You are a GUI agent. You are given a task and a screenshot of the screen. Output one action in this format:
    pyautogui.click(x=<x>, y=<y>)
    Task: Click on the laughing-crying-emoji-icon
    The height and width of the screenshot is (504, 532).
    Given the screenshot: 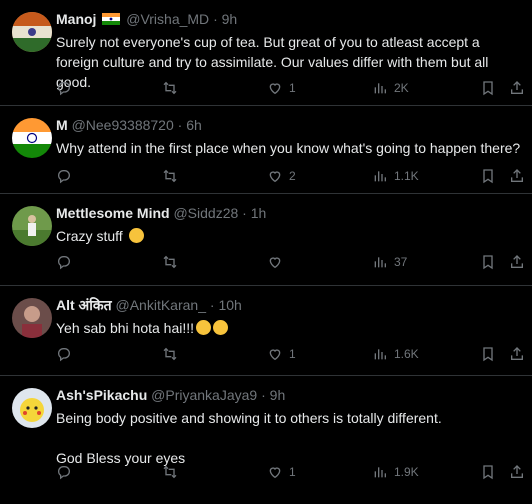 What is the action you would take?
    pyautogui.click(x=136, y=235)
    